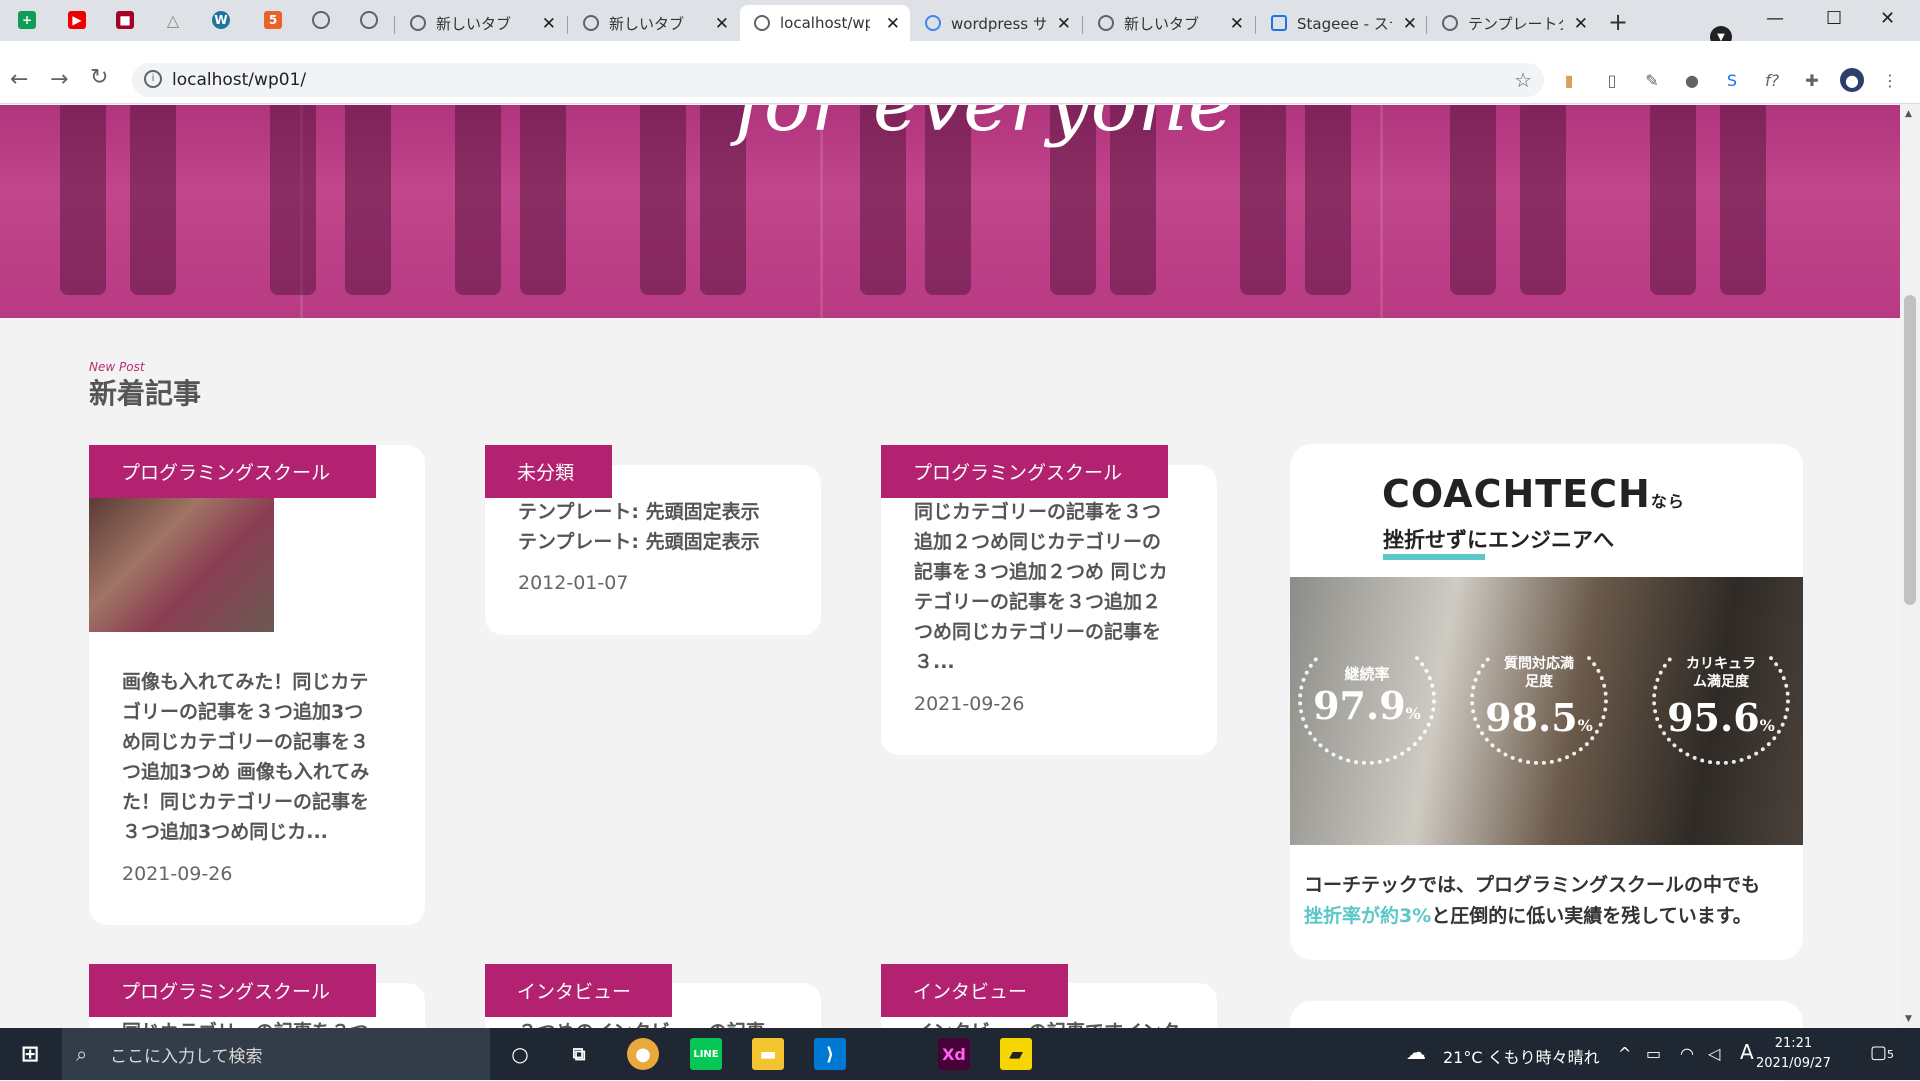 The height and width of the screenshot is (1081, 1920). I want to click on site-info-icon: i, so click(153, 79).